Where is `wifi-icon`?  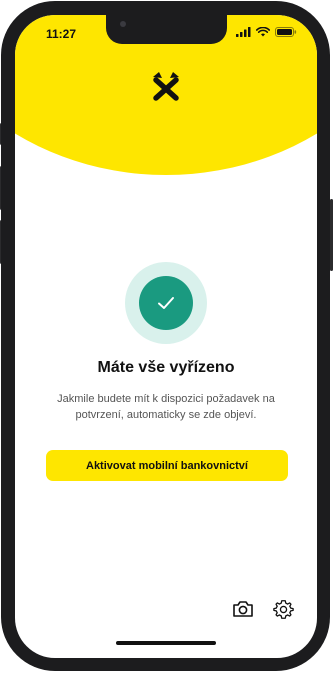
wifi-icon is located at coordinates (263, 32).